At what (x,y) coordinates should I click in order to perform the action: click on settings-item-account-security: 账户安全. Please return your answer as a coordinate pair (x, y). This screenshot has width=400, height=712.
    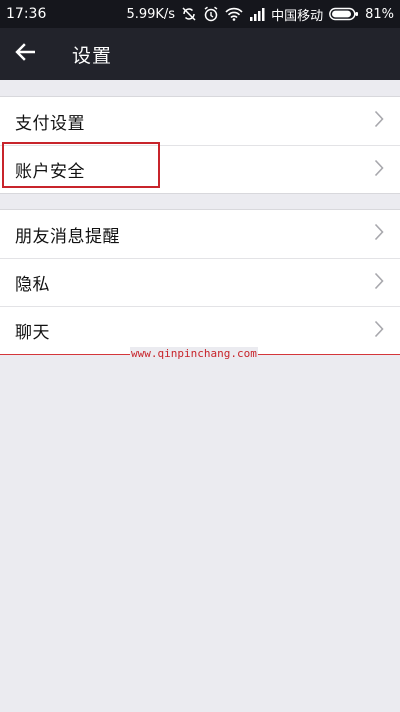
    Looking at the image, I should click on (200, 169).